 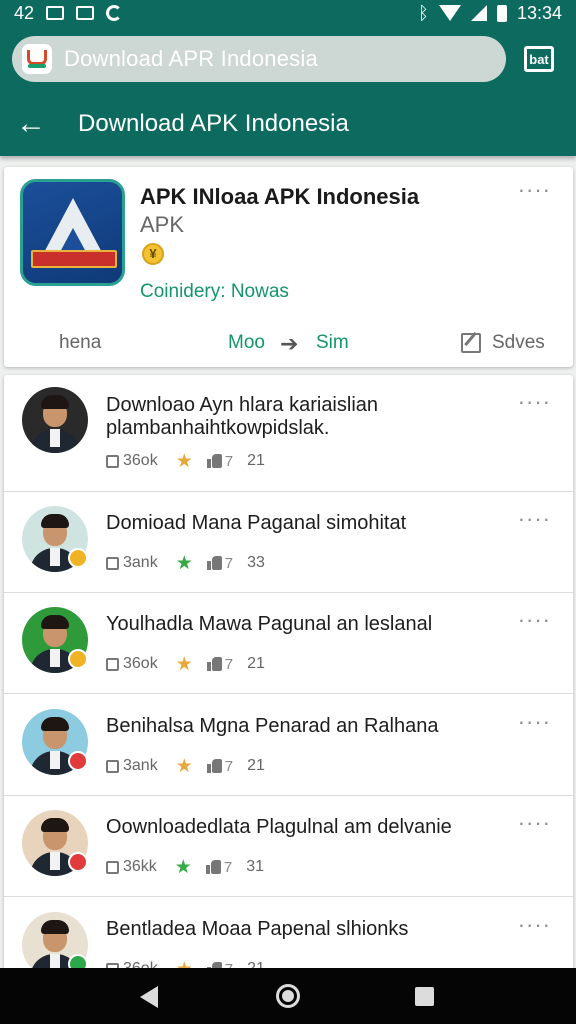 What do you see at coordinates (255, 866) in the screenshot?
I see `rating-count: 31` at bounding box center [255, 866].